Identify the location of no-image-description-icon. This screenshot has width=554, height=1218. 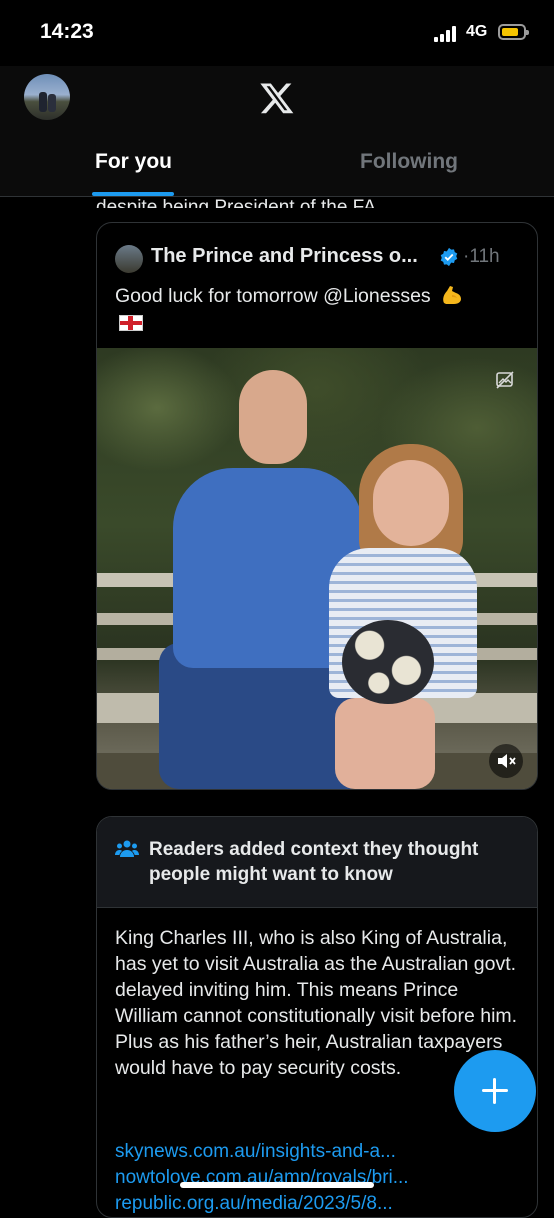
(505, 380).